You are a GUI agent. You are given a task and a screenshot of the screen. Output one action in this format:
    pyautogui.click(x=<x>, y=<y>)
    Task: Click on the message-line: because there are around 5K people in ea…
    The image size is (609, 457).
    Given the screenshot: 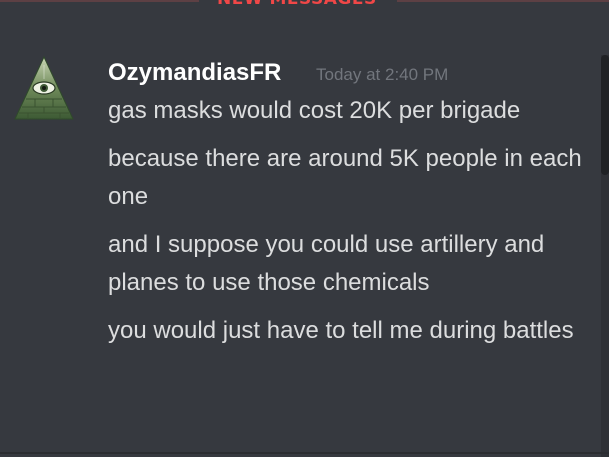 What is the action you would take?
    pyautogui.click(x=345, y=177)
    